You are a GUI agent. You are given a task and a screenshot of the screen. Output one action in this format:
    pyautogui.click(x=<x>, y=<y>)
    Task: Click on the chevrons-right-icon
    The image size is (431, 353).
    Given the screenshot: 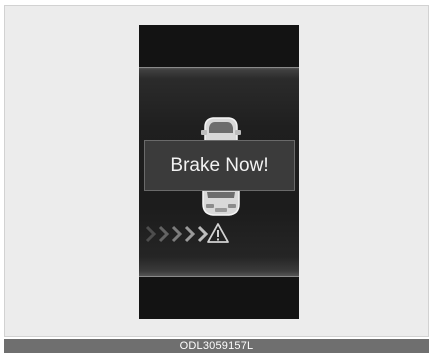 What is the action you would take?
    pyautogui.click(x=177, y=234)
    